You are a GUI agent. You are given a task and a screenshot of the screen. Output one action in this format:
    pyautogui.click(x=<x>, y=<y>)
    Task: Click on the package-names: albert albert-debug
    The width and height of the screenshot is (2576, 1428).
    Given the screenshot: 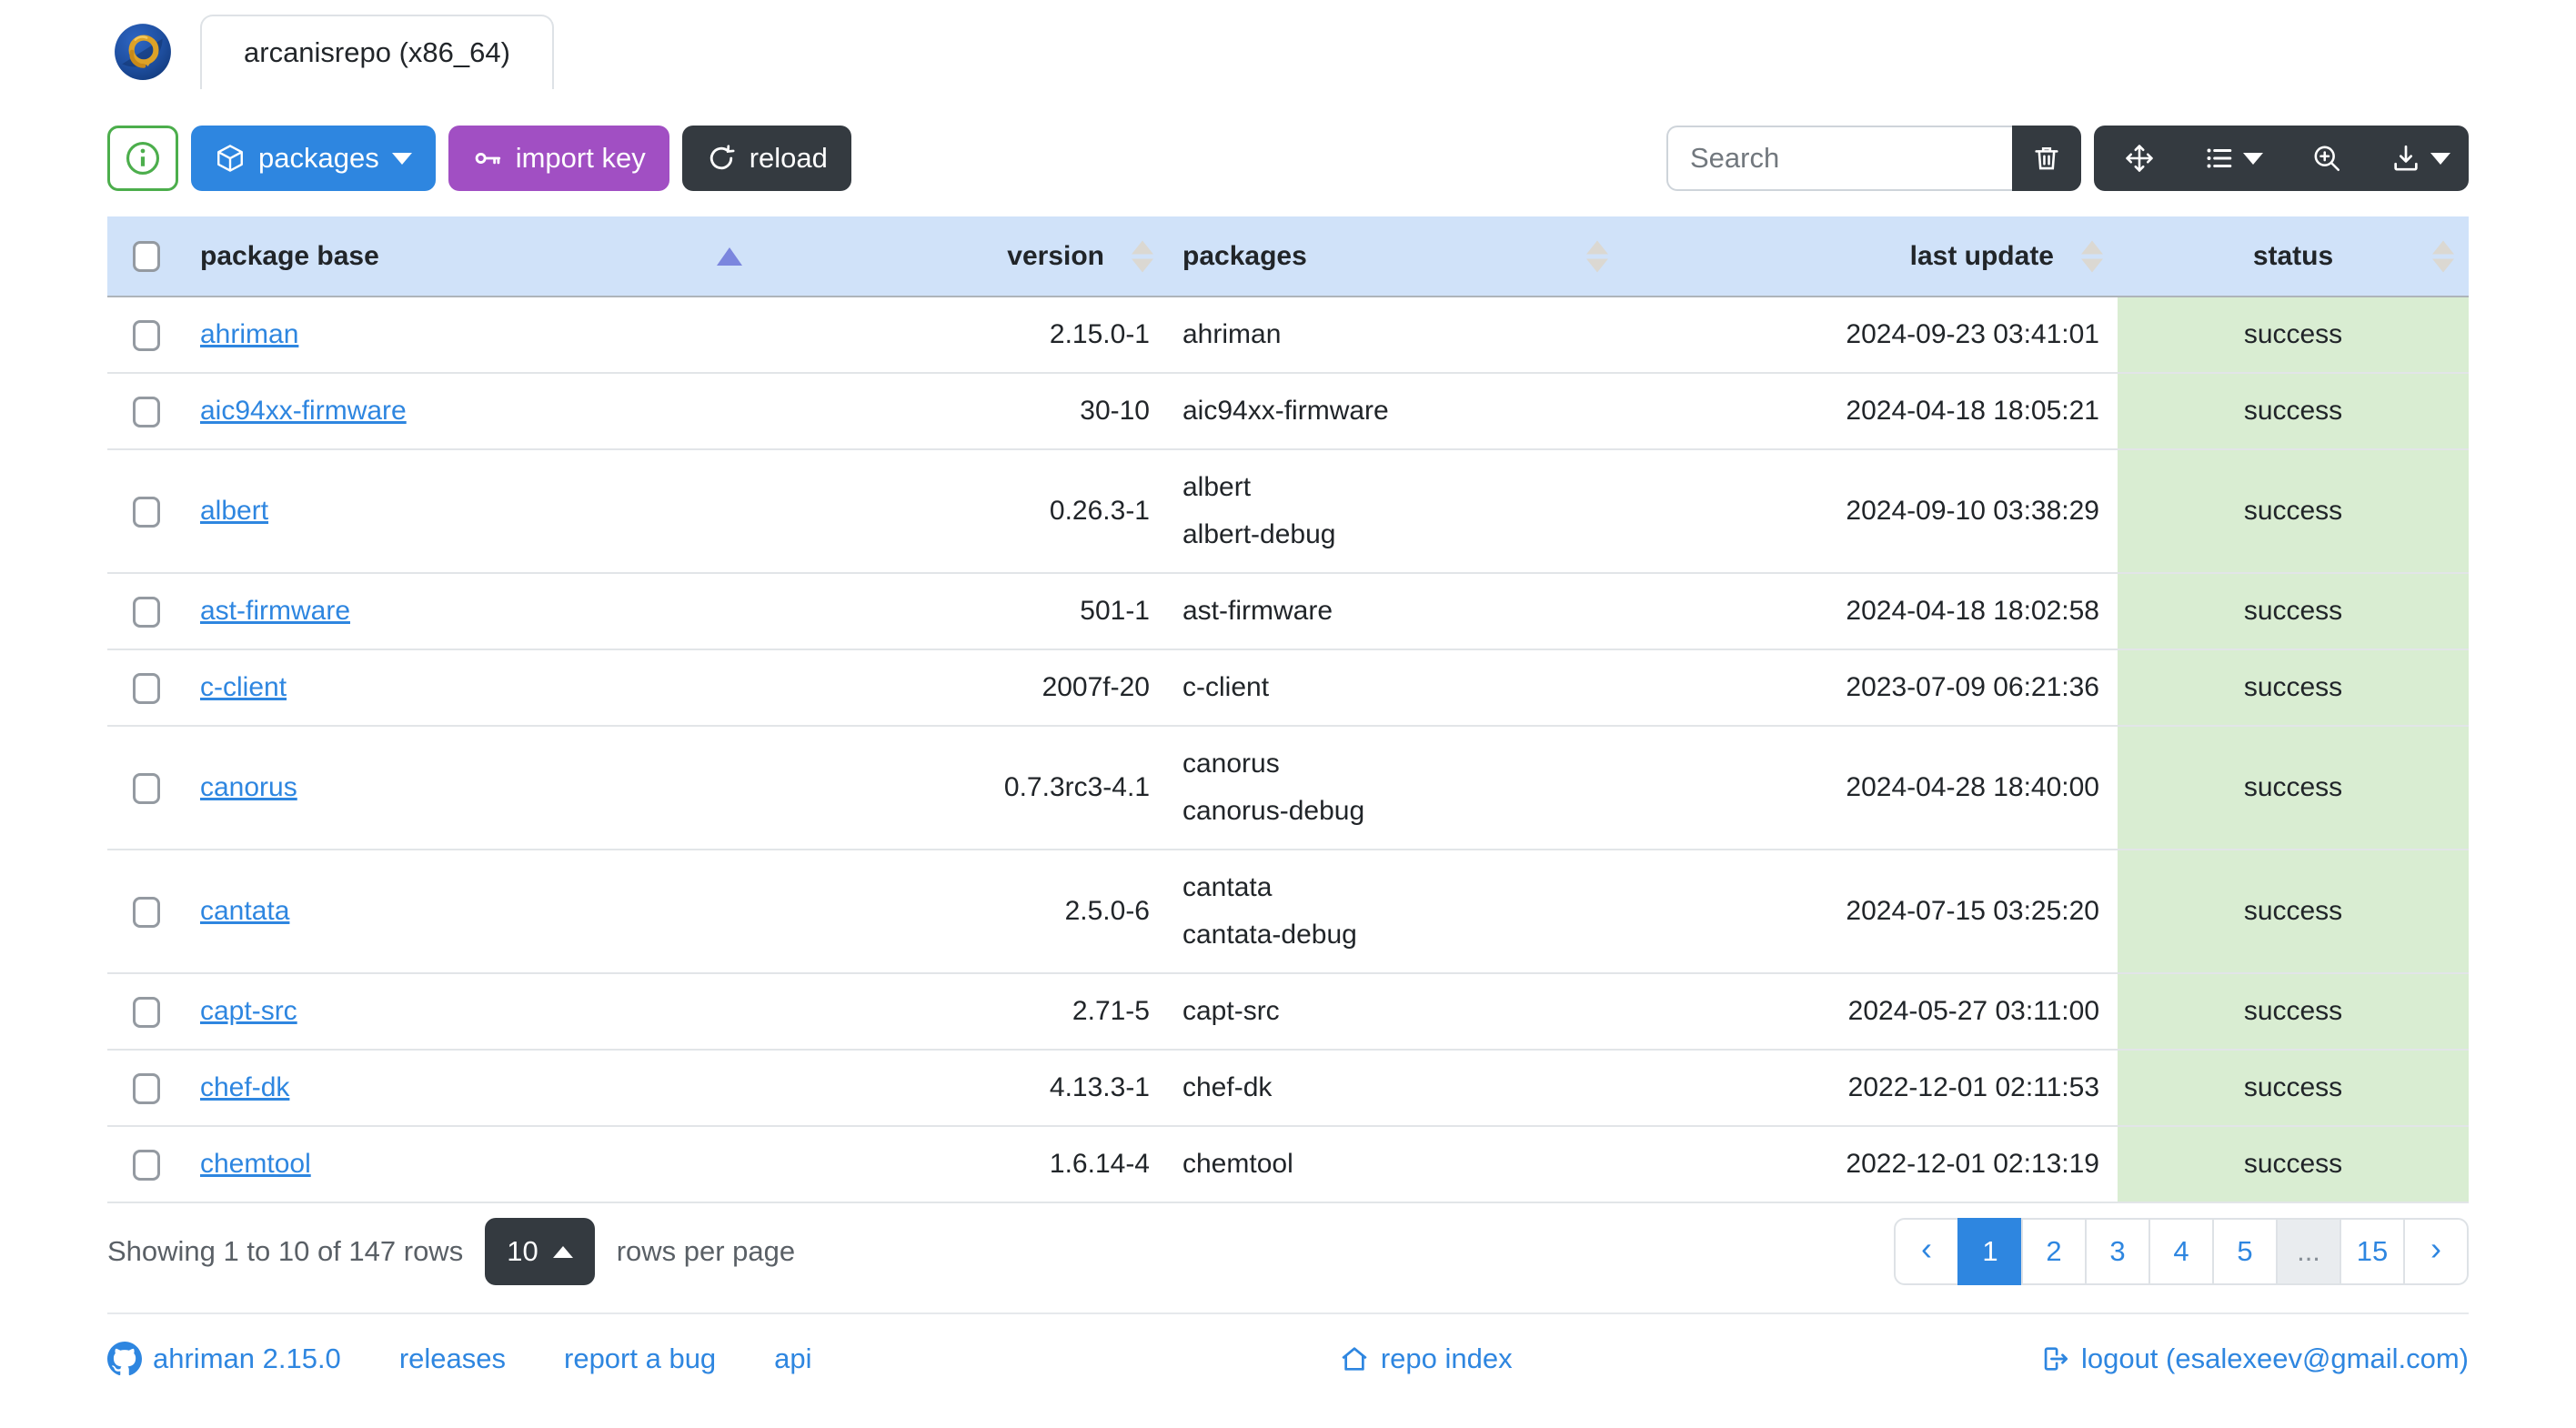 What is the action you would take?
    pyautogui.click(x=1395, y=510)
    